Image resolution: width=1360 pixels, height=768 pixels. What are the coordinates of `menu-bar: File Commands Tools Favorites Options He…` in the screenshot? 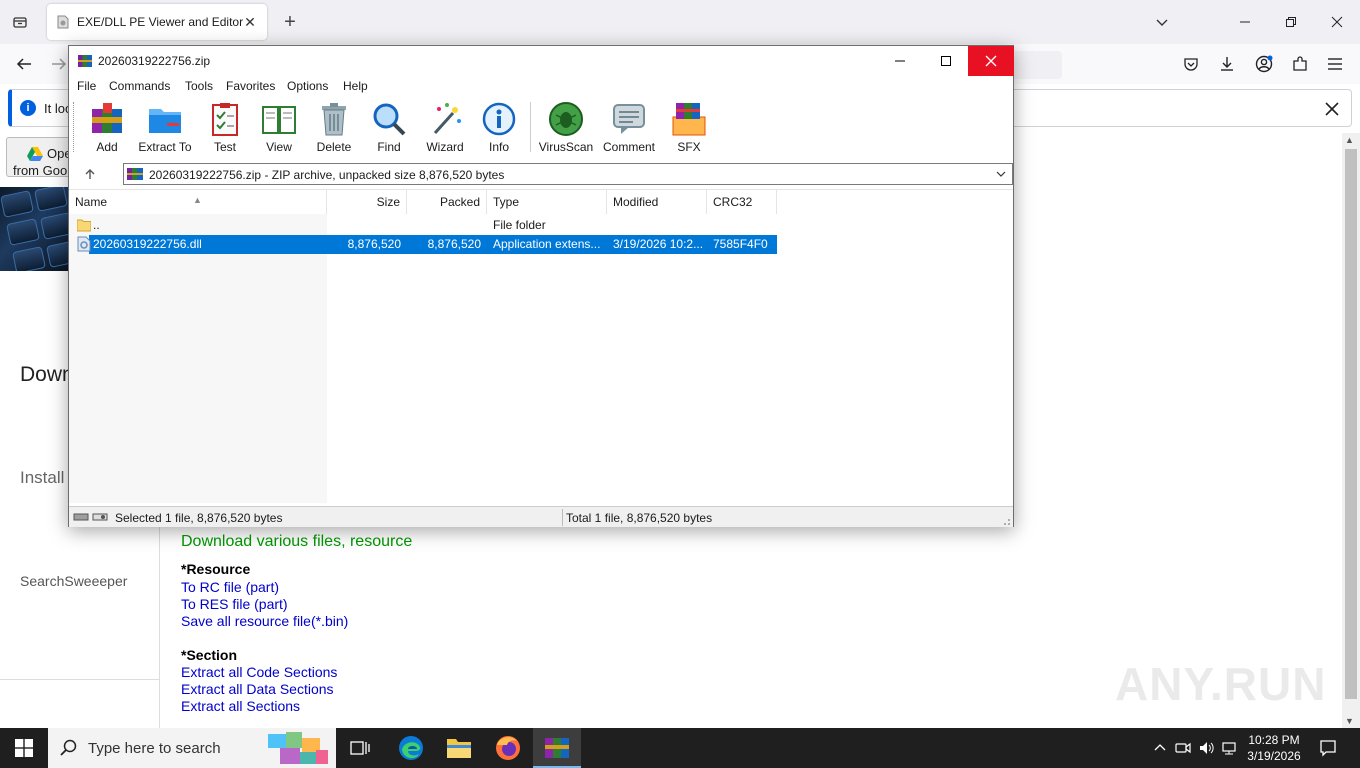 It's located at (541, 86).